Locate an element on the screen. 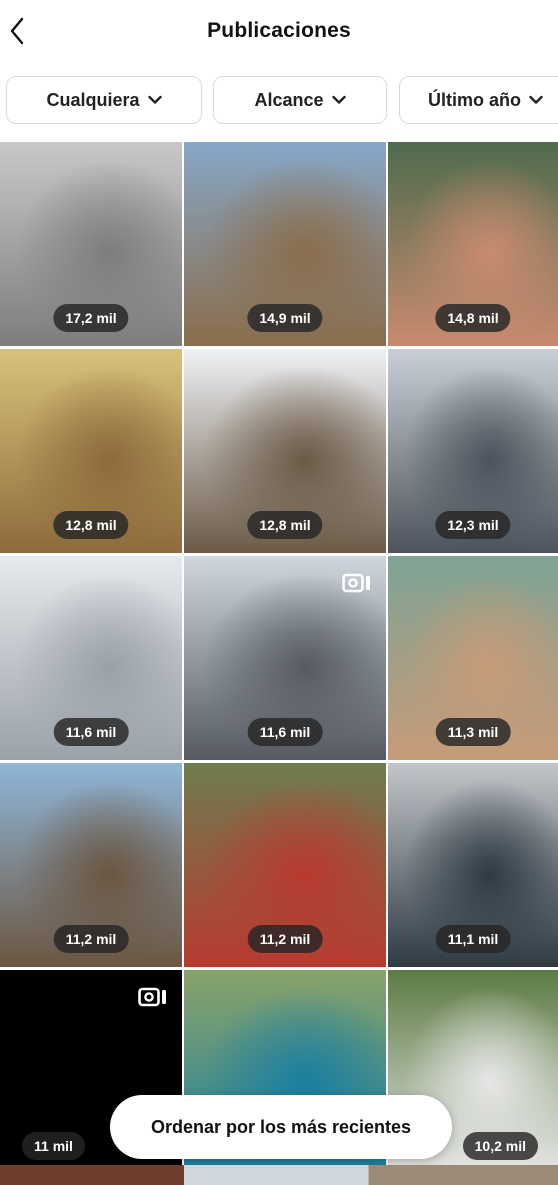 The image size is (558, 1185). post-thumbnail: 17,2 mil is located at coordinates (91, 244).